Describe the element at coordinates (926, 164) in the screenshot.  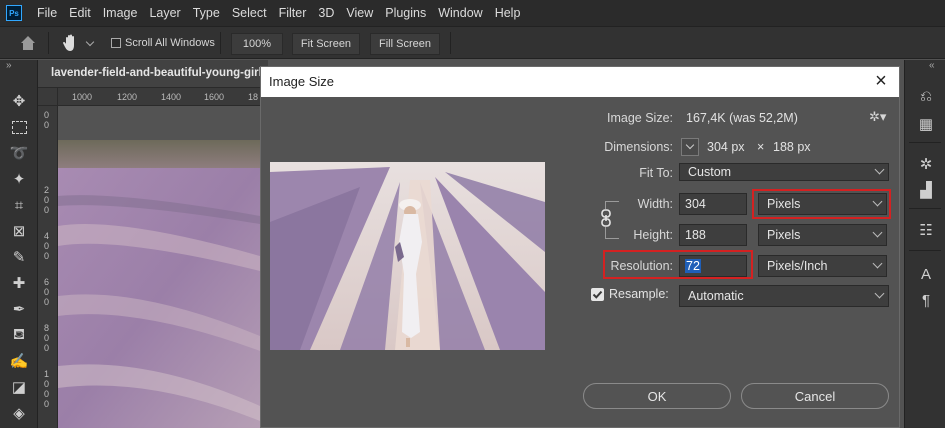
I see `adjustments-icon: ✲` at that location.